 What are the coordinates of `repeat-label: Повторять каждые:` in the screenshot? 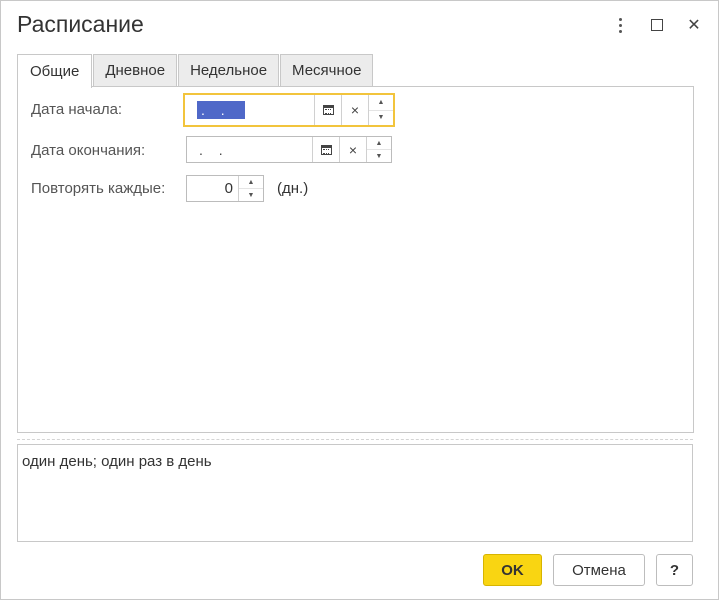 It's located at (98, 188).